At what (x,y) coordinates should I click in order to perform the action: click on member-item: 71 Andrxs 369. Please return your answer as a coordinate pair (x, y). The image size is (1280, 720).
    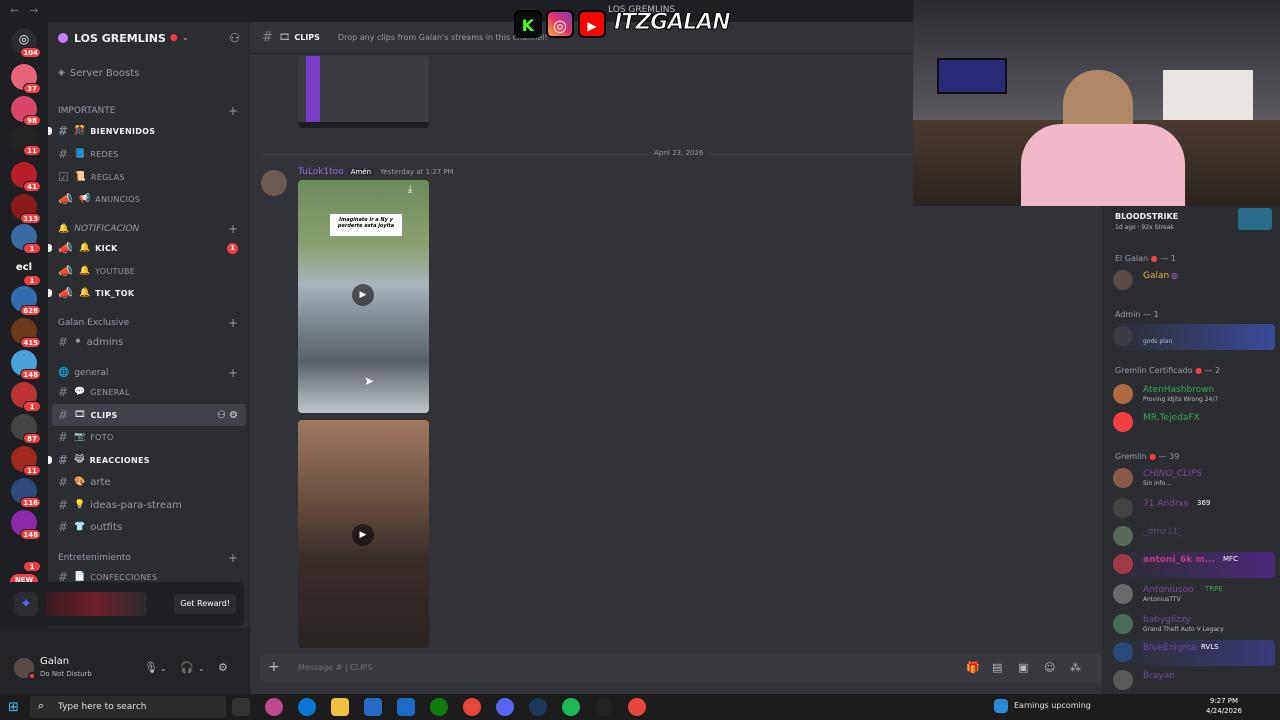
    Looking at the image, I should click on (1194, 508).